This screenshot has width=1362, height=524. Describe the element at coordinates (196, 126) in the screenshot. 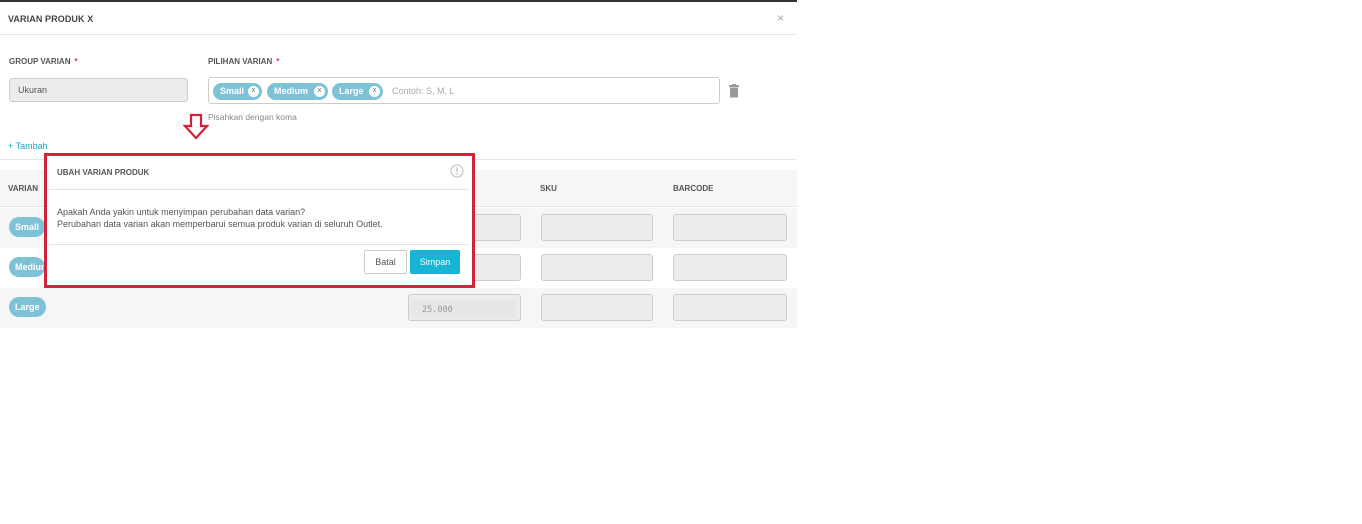

I see `arrow-down-icon` at that location.